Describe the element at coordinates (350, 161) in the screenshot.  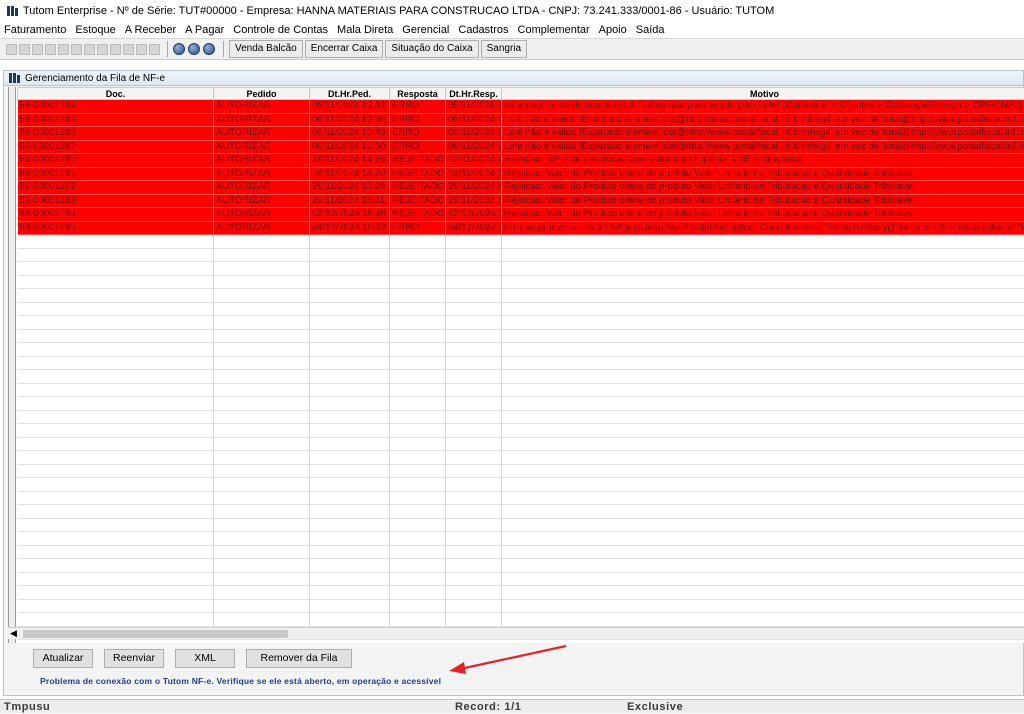
I see `cell-dt-hr-ped: 18/11/2024 14:25` at that location.